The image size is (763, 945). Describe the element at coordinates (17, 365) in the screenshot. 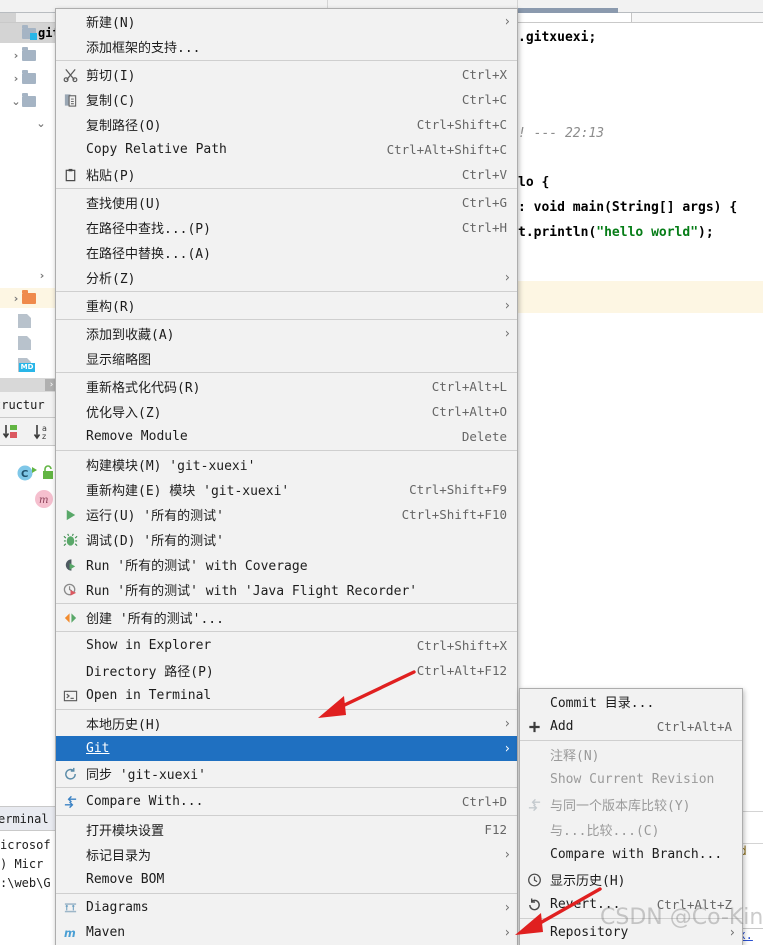

I see `tree-node-file-md: MD` at that location.